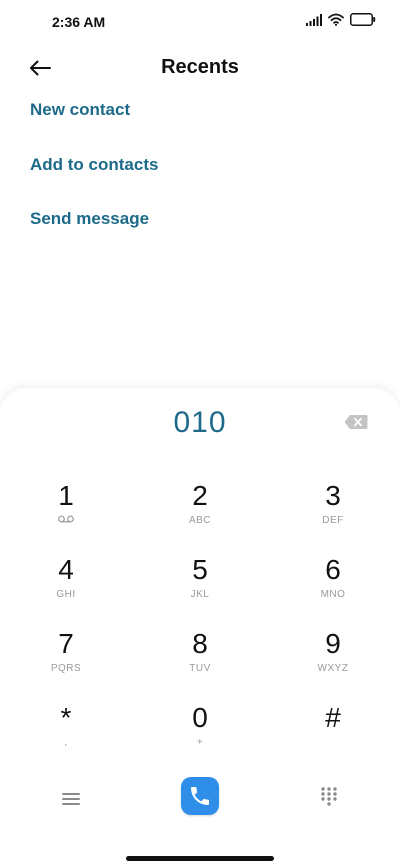  I want to click on key-sub: JKL, so click(200, 594).